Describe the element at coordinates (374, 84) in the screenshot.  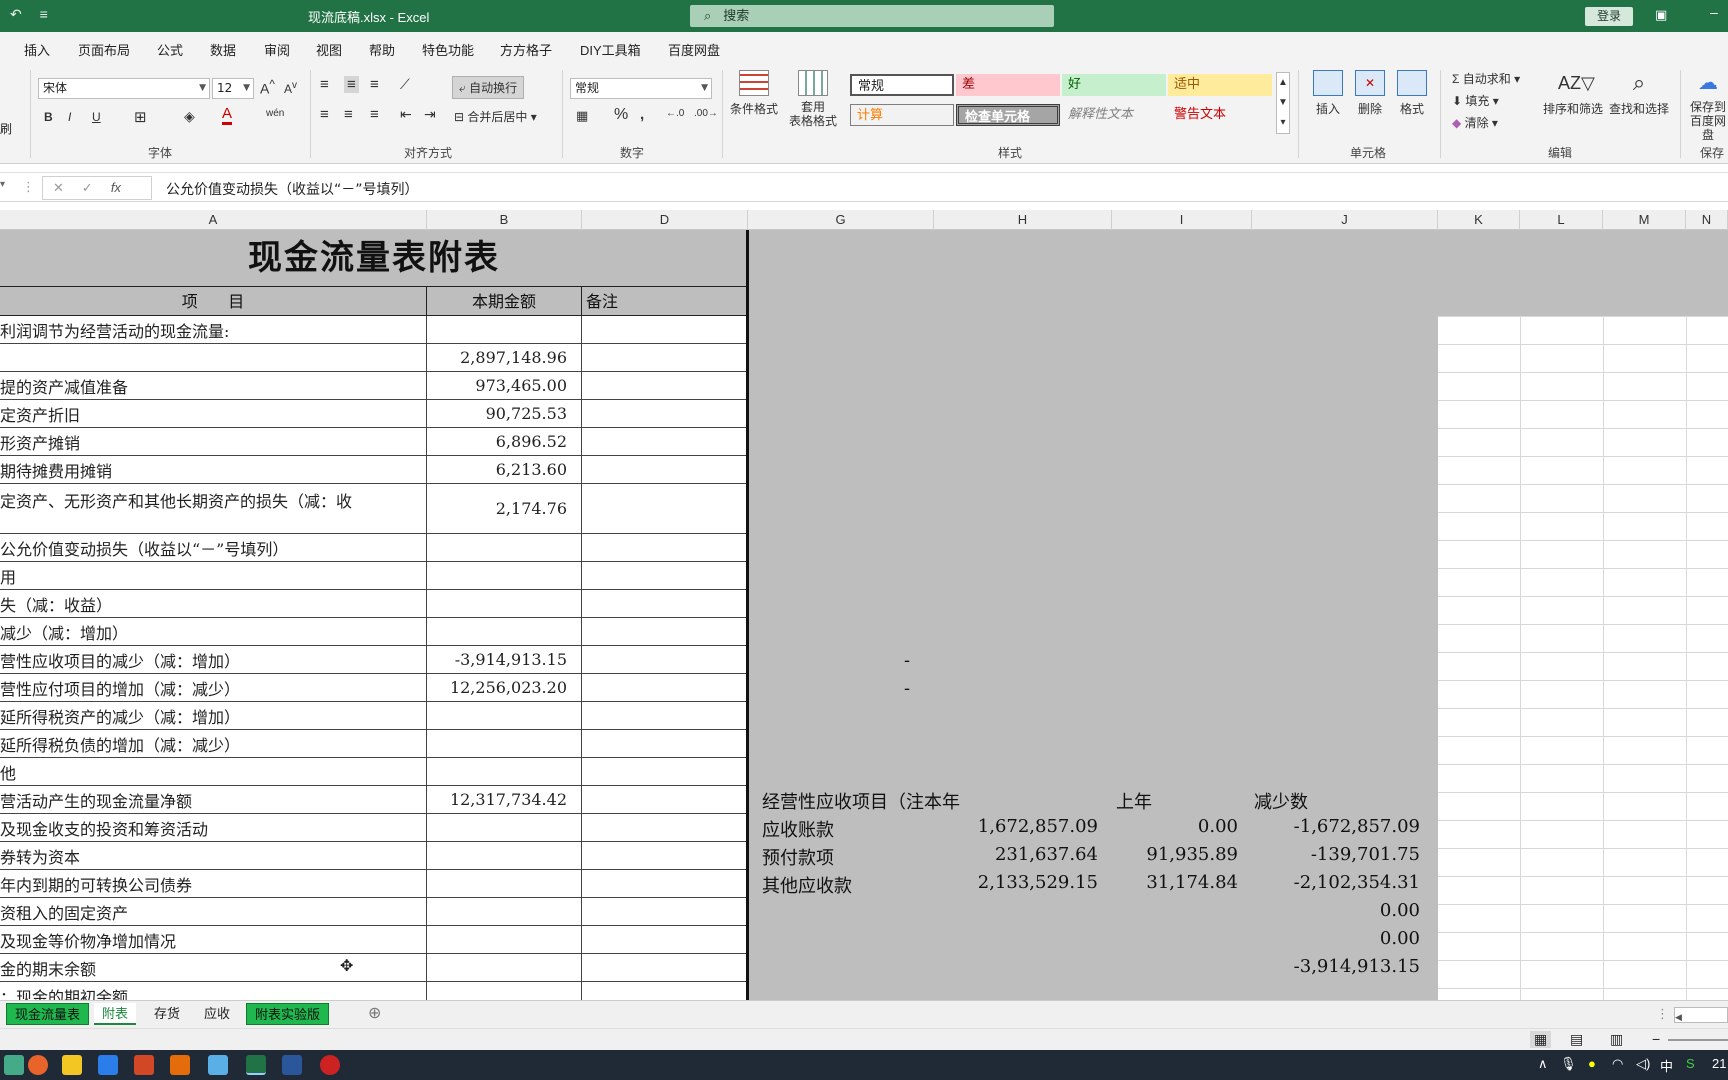
I see `align-bottom-icon: ≡` at that location.